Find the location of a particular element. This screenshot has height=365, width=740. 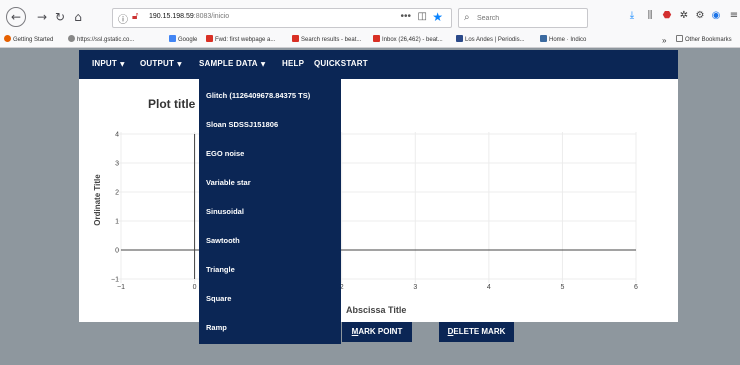

dropdown-item-sinusoidal: Sinusoidal is located at coordinates (225, 211).